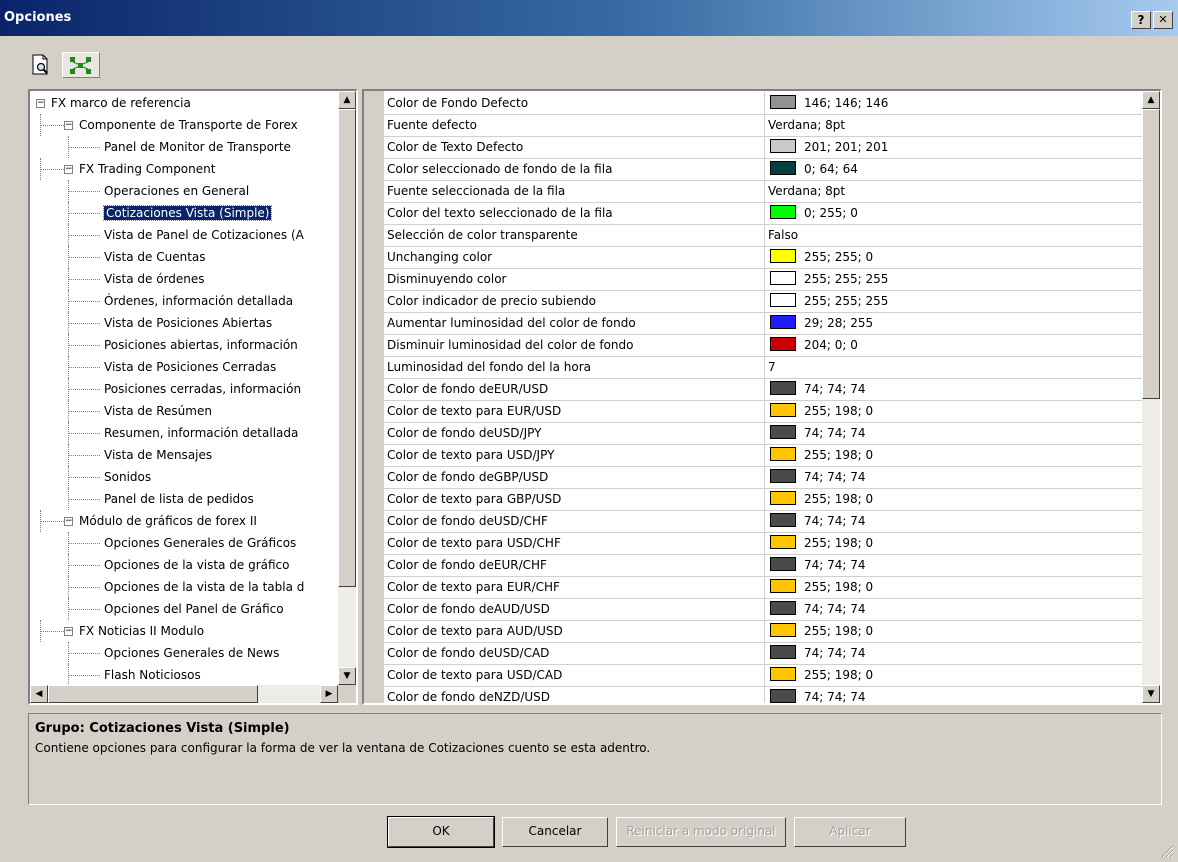 Image resolution: width=1178 pixels, height=862 pixels. Describe the element at coordinates (121, 103) in the screenshot. I see `tree-item: FX marco de referencia` at that location.